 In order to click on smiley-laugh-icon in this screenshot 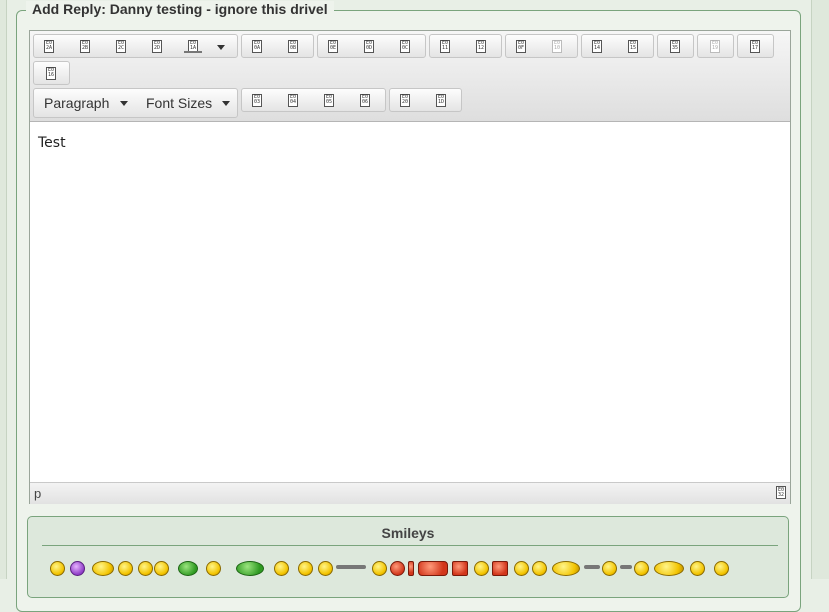, I will do `click(57, 568)`.